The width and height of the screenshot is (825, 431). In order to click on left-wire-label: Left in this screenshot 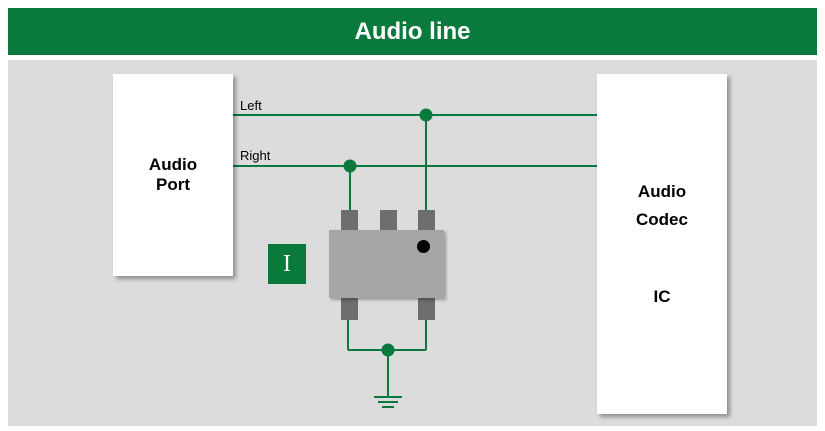, I will do `click(251, 105)`.